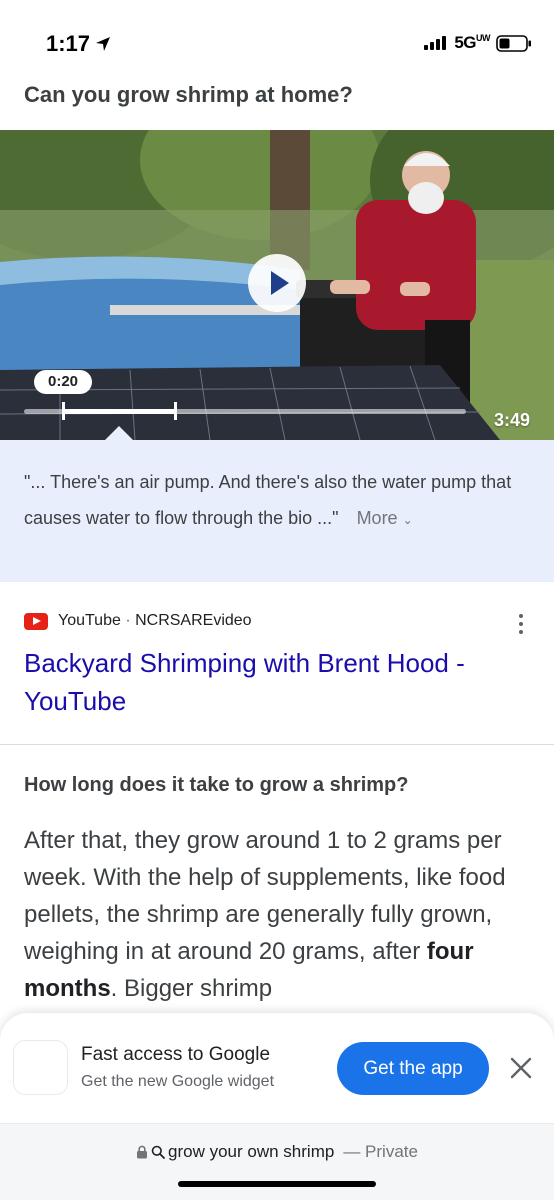 This screenshot has height=1200, width=554. Describe the element at coordinates (216, 785) in the screenshot. I see `faq-question: How long does it take to grow a shrimp?` at that location.